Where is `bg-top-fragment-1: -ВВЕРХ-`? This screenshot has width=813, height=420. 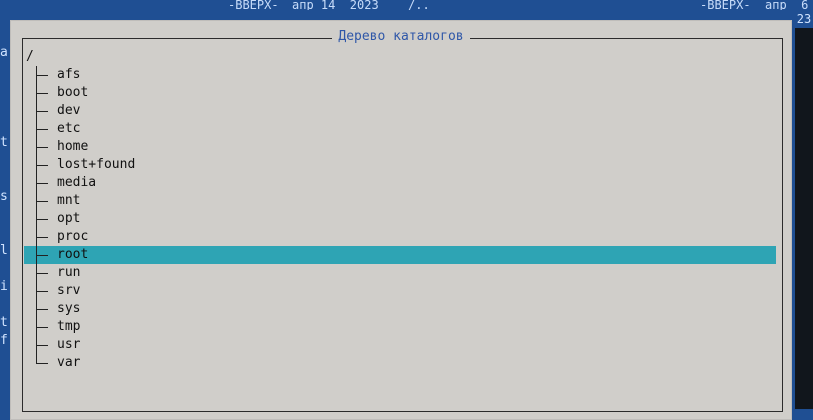 bg-top-fragment-1: -ВВЕРХ- is located at coordinates (253, 5).